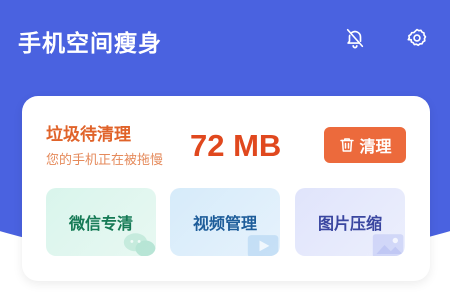  I want to click on junk-subtitle: 您的手机正在被拖慢, so click(105, 160).